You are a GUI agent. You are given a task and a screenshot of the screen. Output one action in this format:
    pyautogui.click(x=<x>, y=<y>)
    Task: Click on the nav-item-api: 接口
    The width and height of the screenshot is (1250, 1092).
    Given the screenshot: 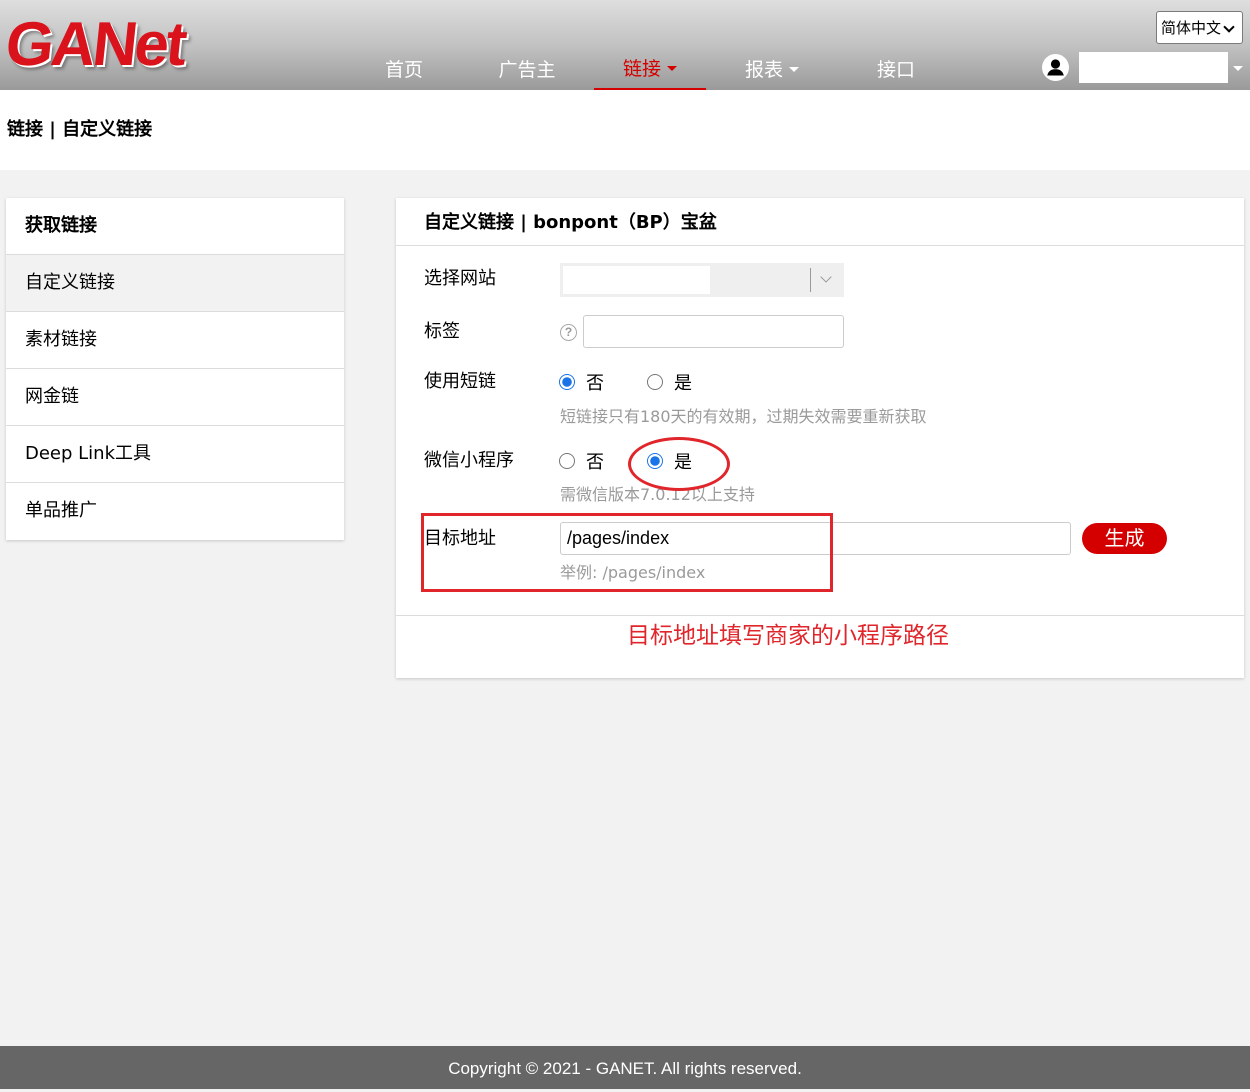 What is the action you would take?
    pyautogui.click(x=896, y=68)
    